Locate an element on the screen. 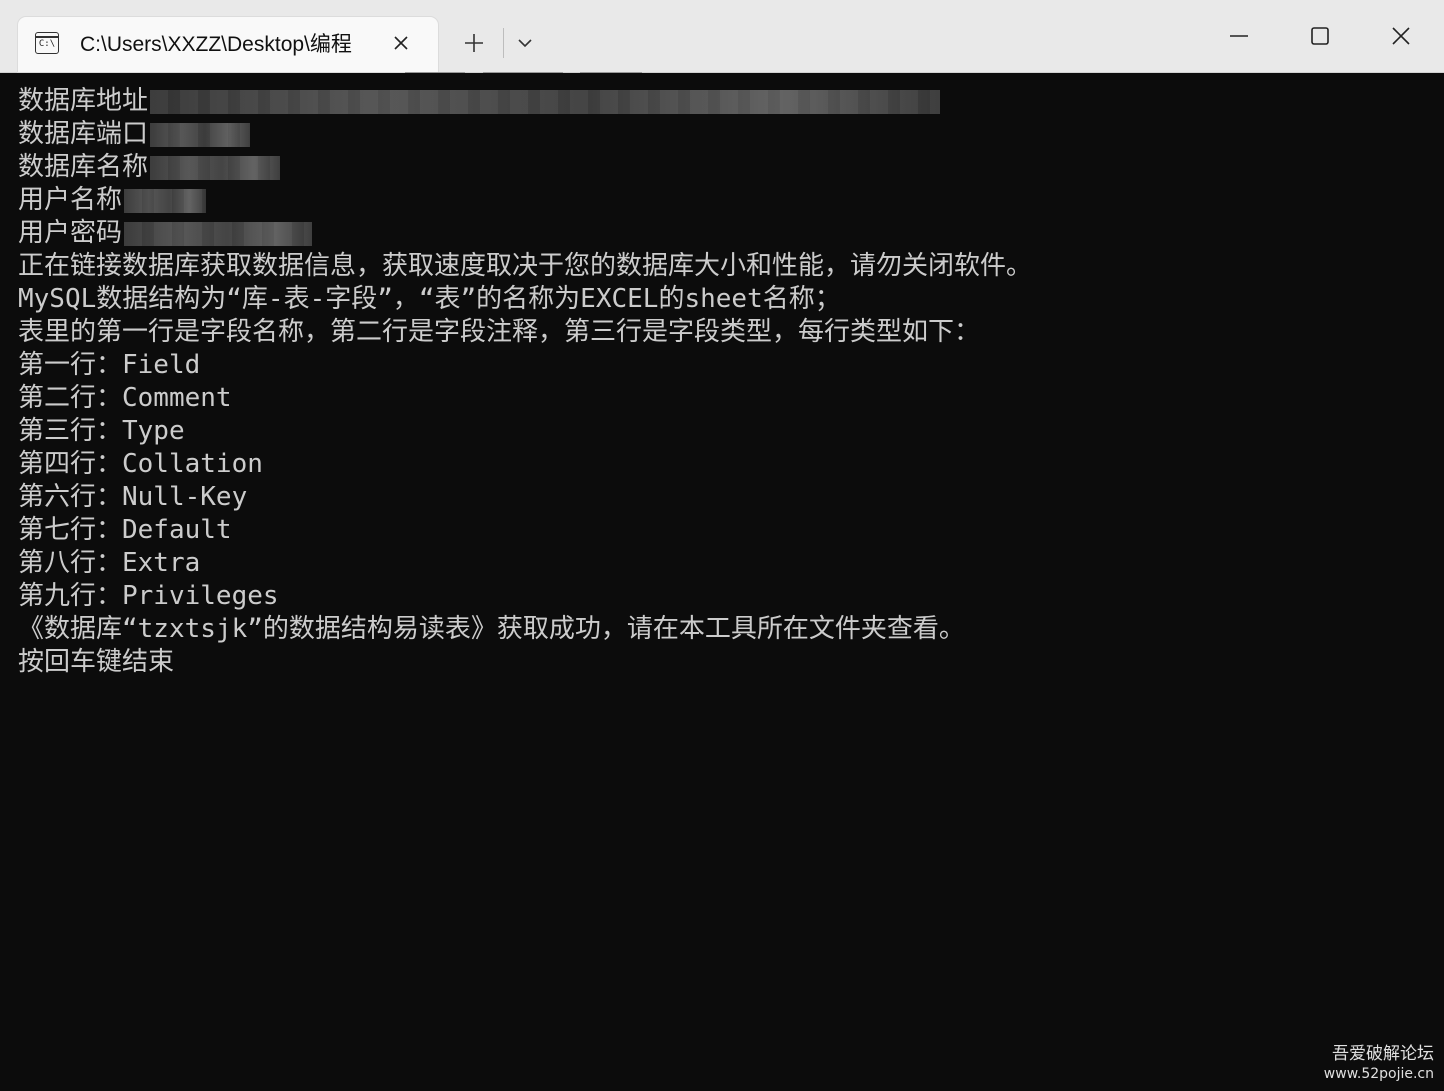  output-line: 第八行：Extra is located at coordinates (109, 563).